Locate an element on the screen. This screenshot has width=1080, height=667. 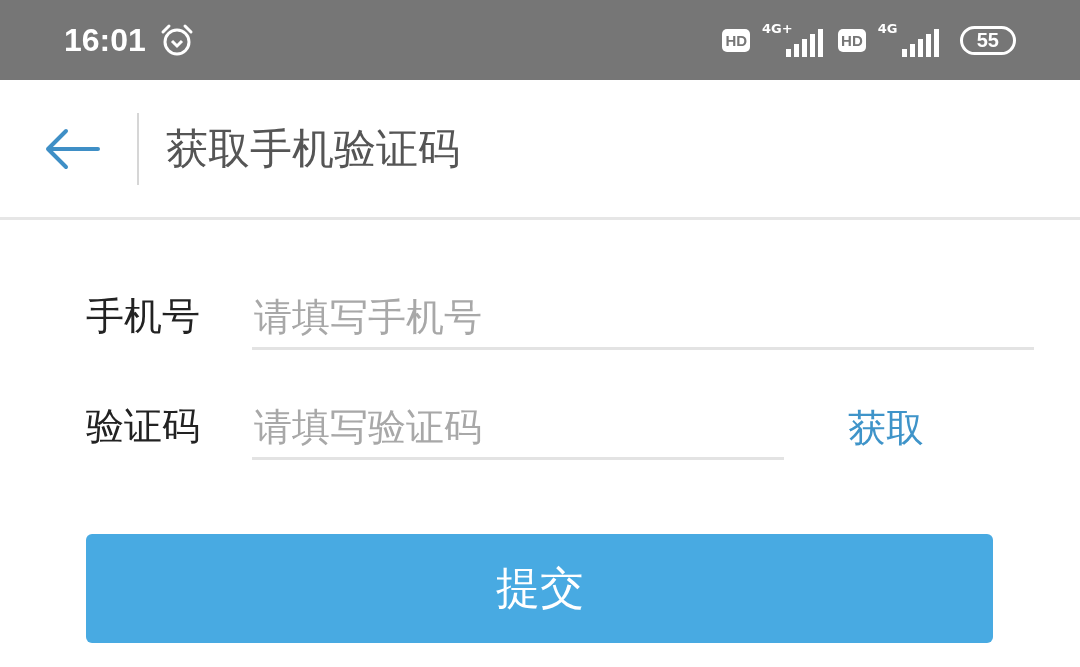
input-field: 请填写手机号 is located at coordinates (643, 322).